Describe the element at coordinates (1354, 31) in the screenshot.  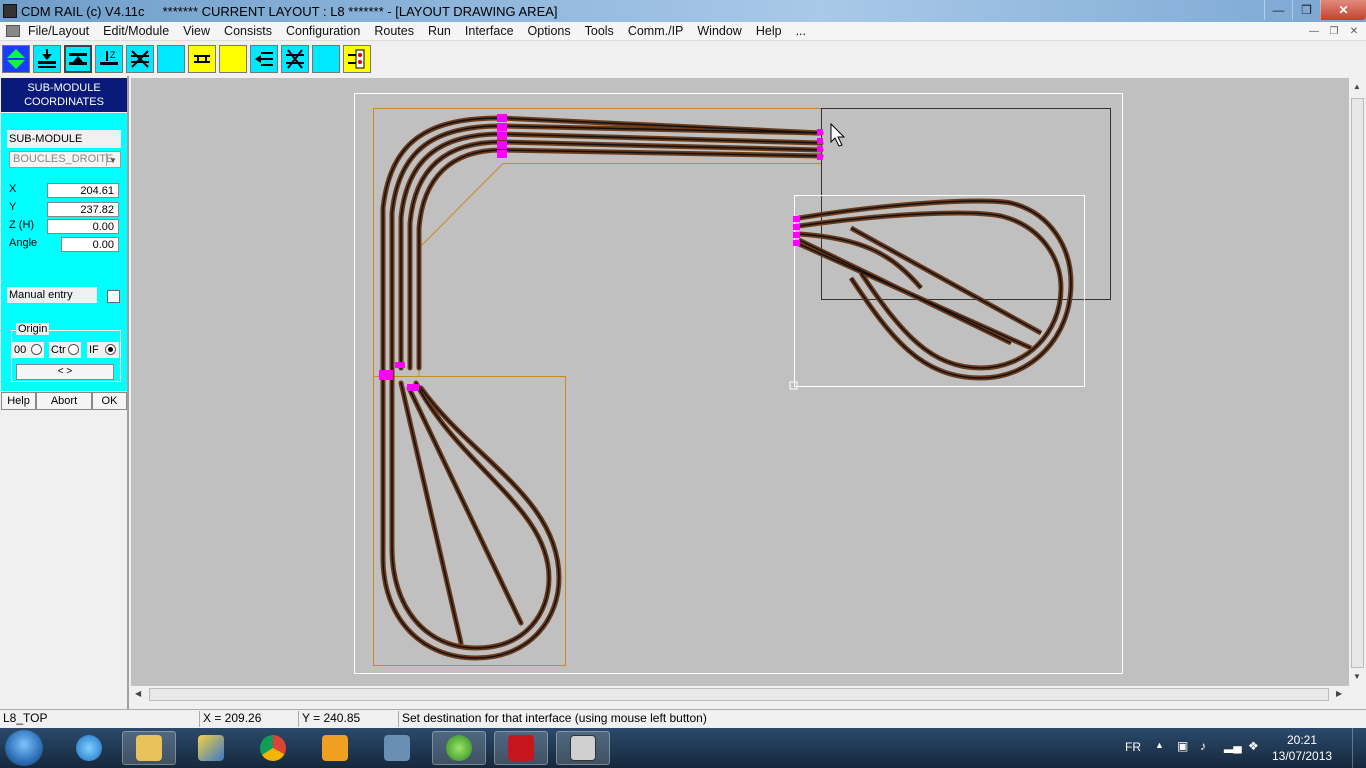
I see `mdi-close-icon: ✕` at that location.